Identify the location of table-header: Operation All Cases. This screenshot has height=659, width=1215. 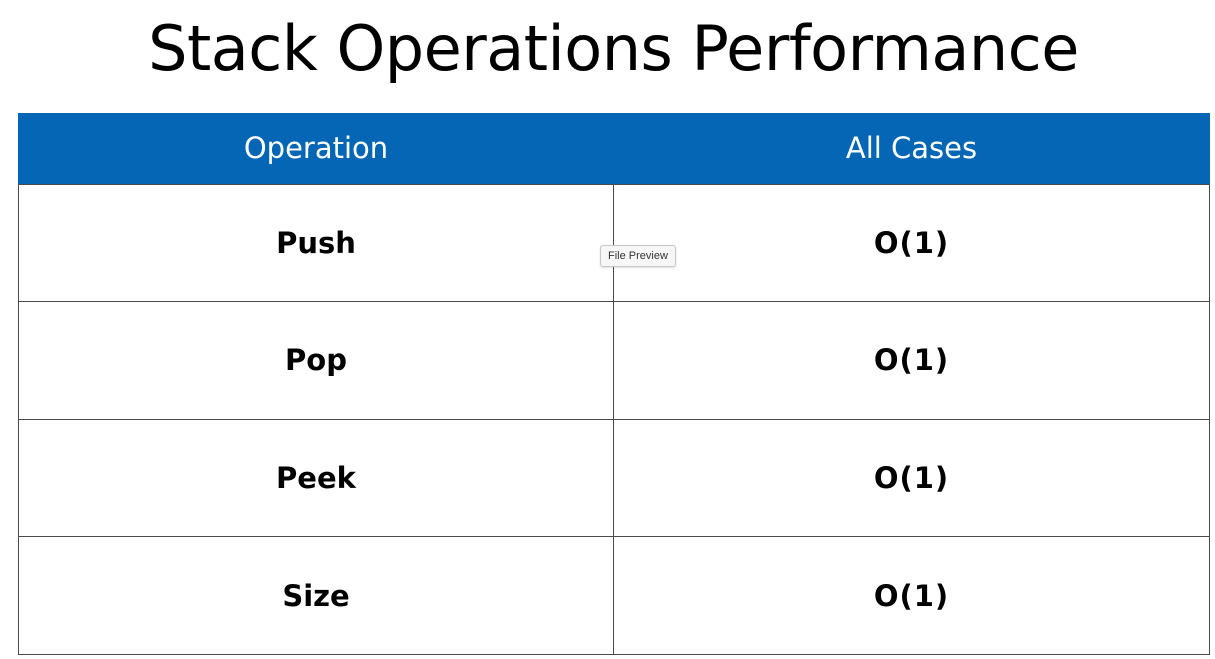
(614, 148).